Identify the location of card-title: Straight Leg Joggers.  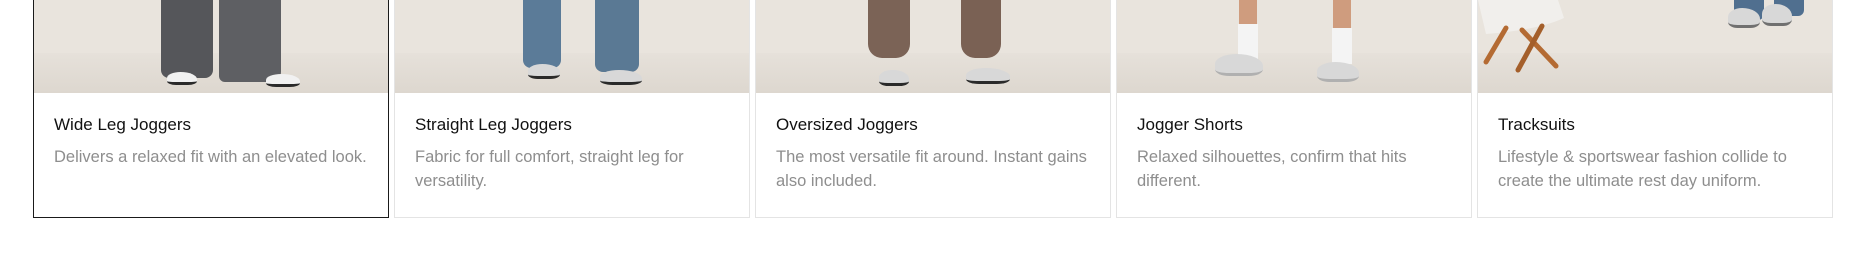
(572, 125).